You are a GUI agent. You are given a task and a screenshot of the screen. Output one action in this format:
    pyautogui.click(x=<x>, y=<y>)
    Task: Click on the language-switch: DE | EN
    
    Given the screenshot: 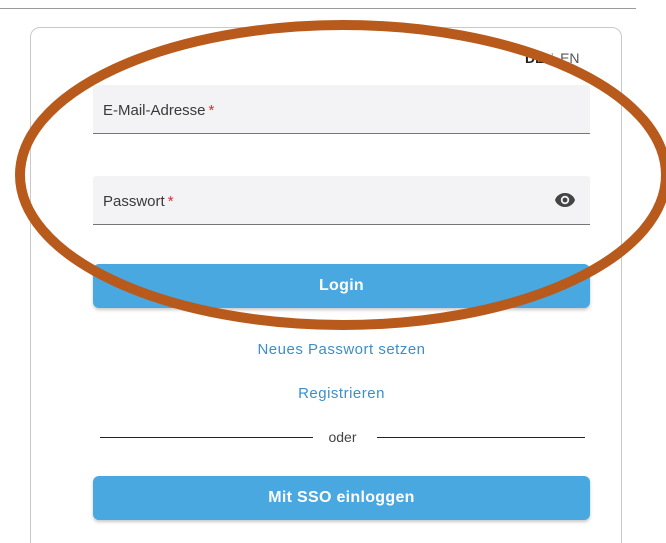 What is the action you would take?
    pyautogui.click(x=552, y=58)
    